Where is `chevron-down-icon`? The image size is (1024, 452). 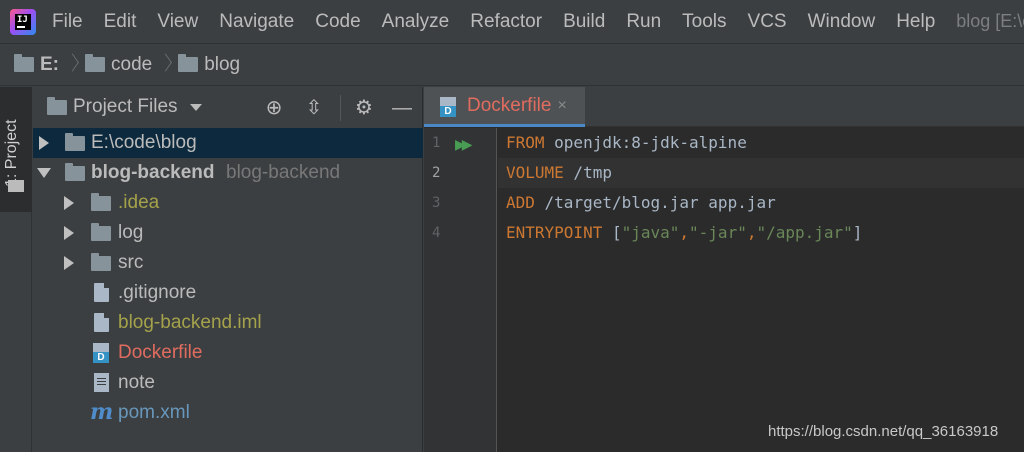 chevron-down-icon is located at coordinates (195, 107).